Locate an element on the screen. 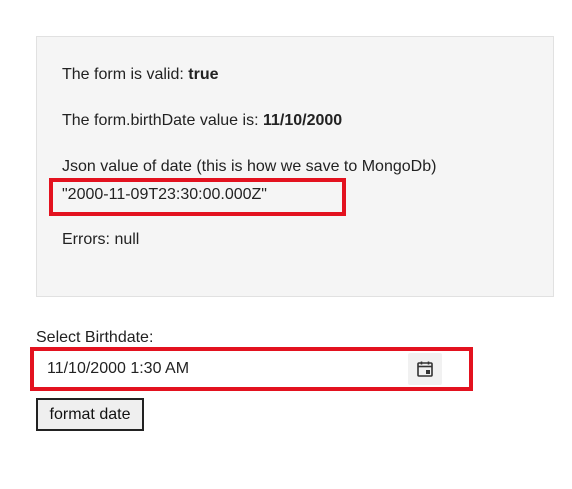  birthdate-value: 11/10/2000 is located at coordinates (302, 120).